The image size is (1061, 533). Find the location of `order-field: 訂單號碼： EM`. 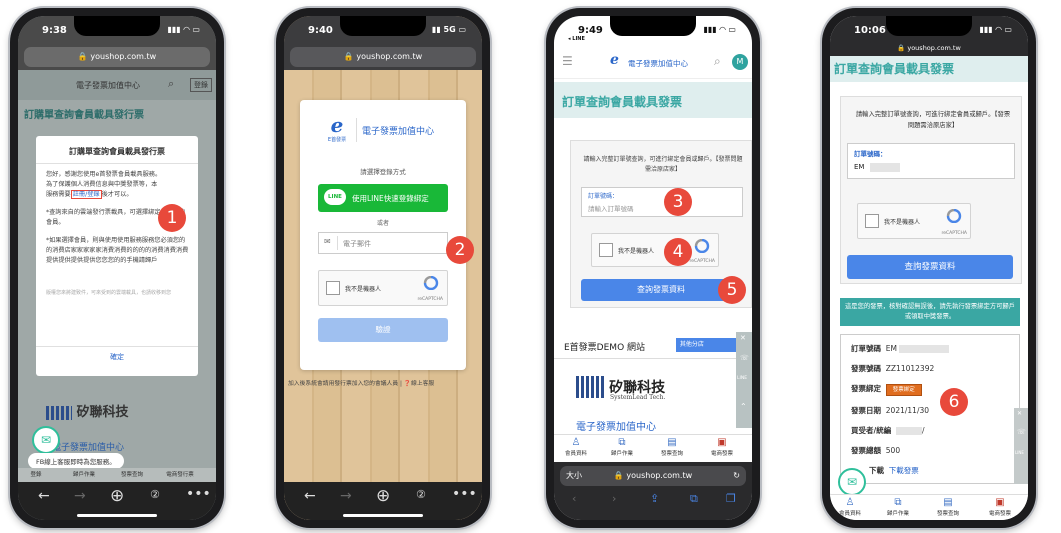

order-field: 訂單號碼： EM is located at coordinates (931, 161).